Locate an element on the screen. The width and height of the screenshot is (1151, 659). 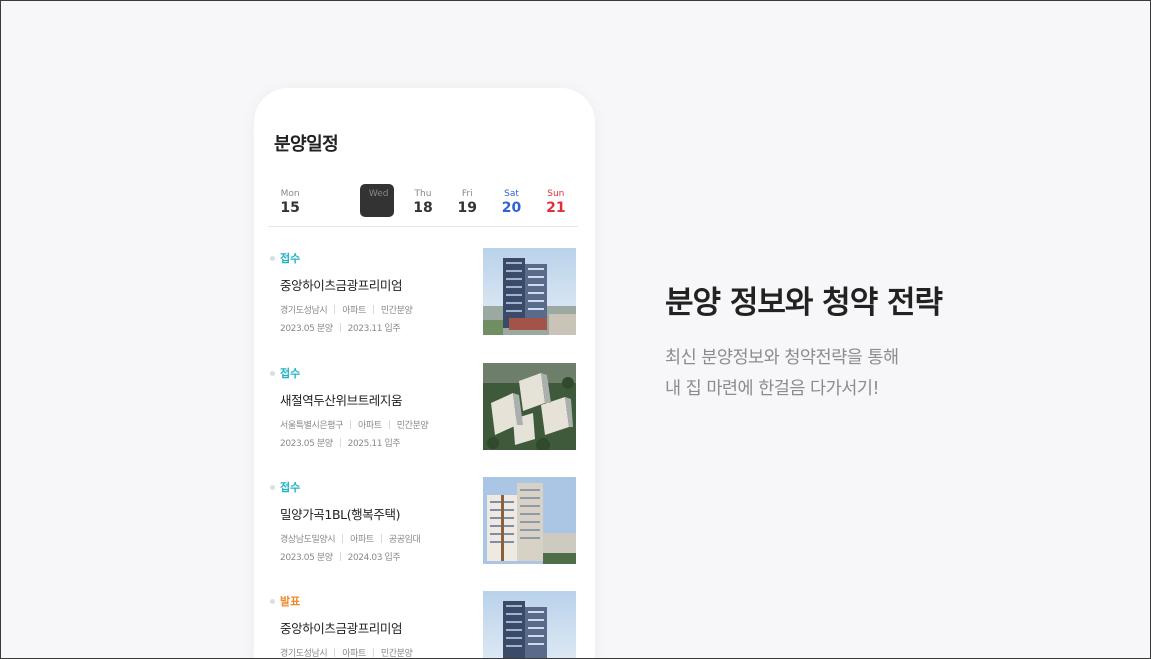
listing-sale-type: 공공임대 is located at coordinates (404, 540).